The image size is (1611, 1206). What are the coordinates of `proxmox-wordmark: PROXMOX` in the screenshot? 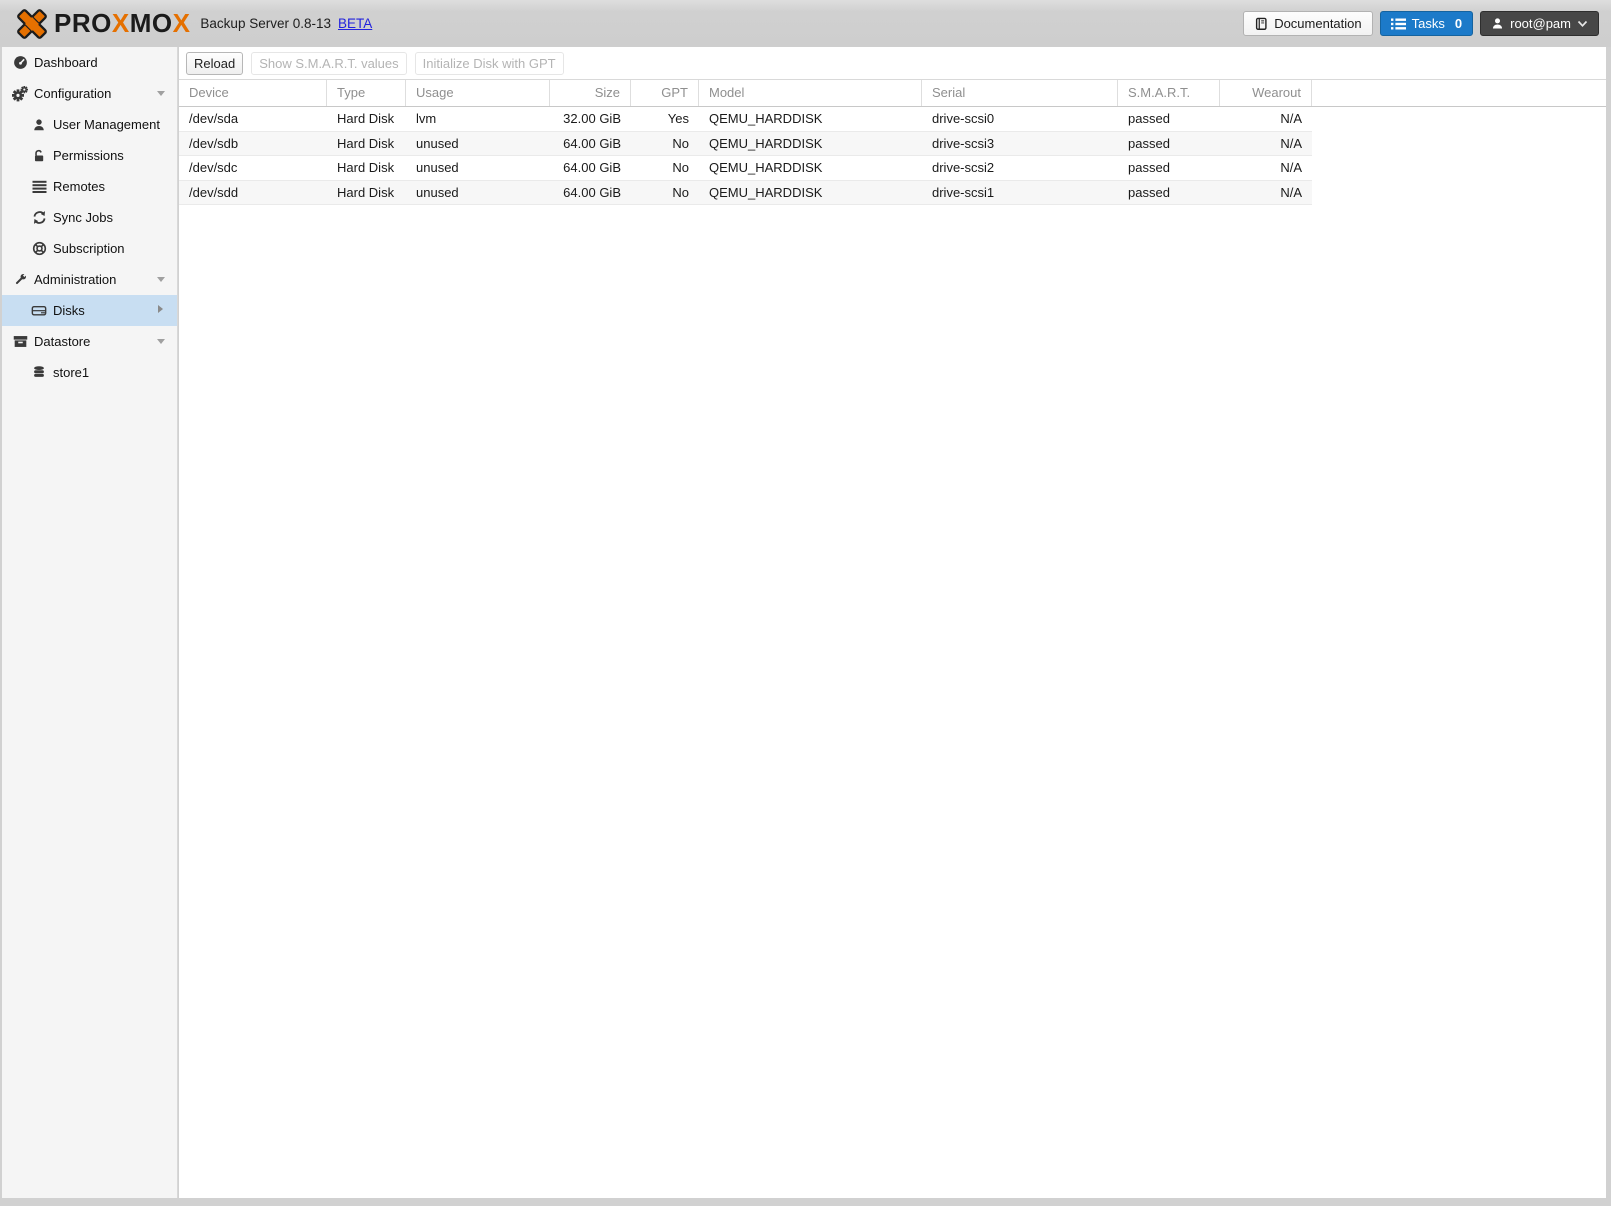 It's located at (122, 23).